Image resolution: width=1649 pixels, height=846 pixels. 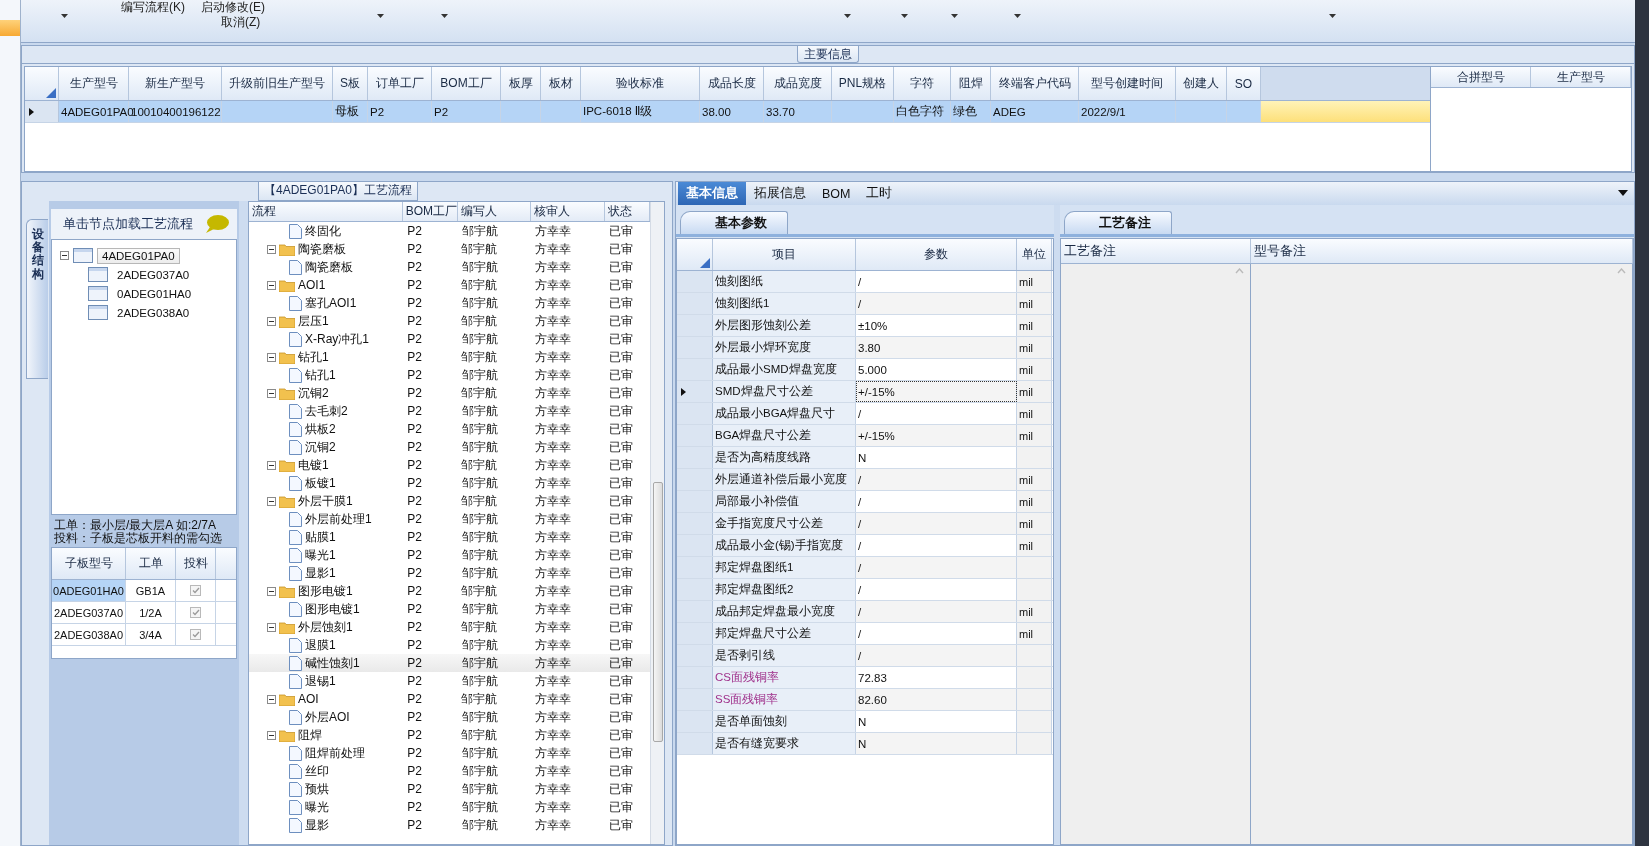 What do you see at coordinates (836, 193) in the screenshot?
I see `tab: BOM` at bounding box center [836, 193].